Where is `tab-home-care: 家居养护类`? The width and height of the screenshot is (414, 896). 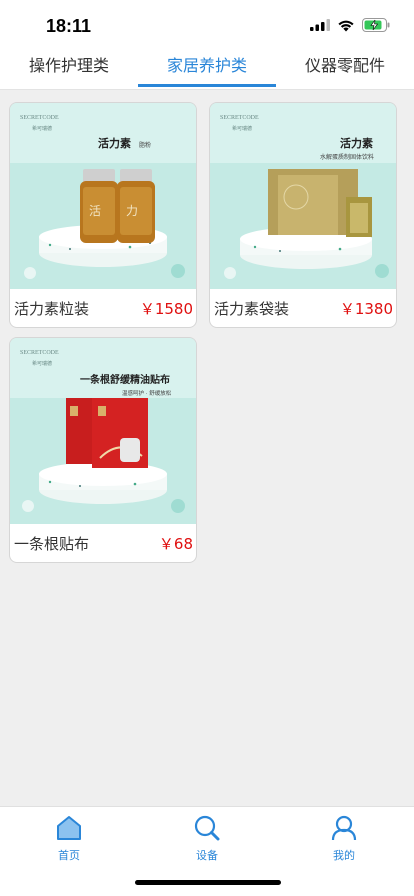
tab-home-care: 家居养护类 is located at coordinates (207, 64).